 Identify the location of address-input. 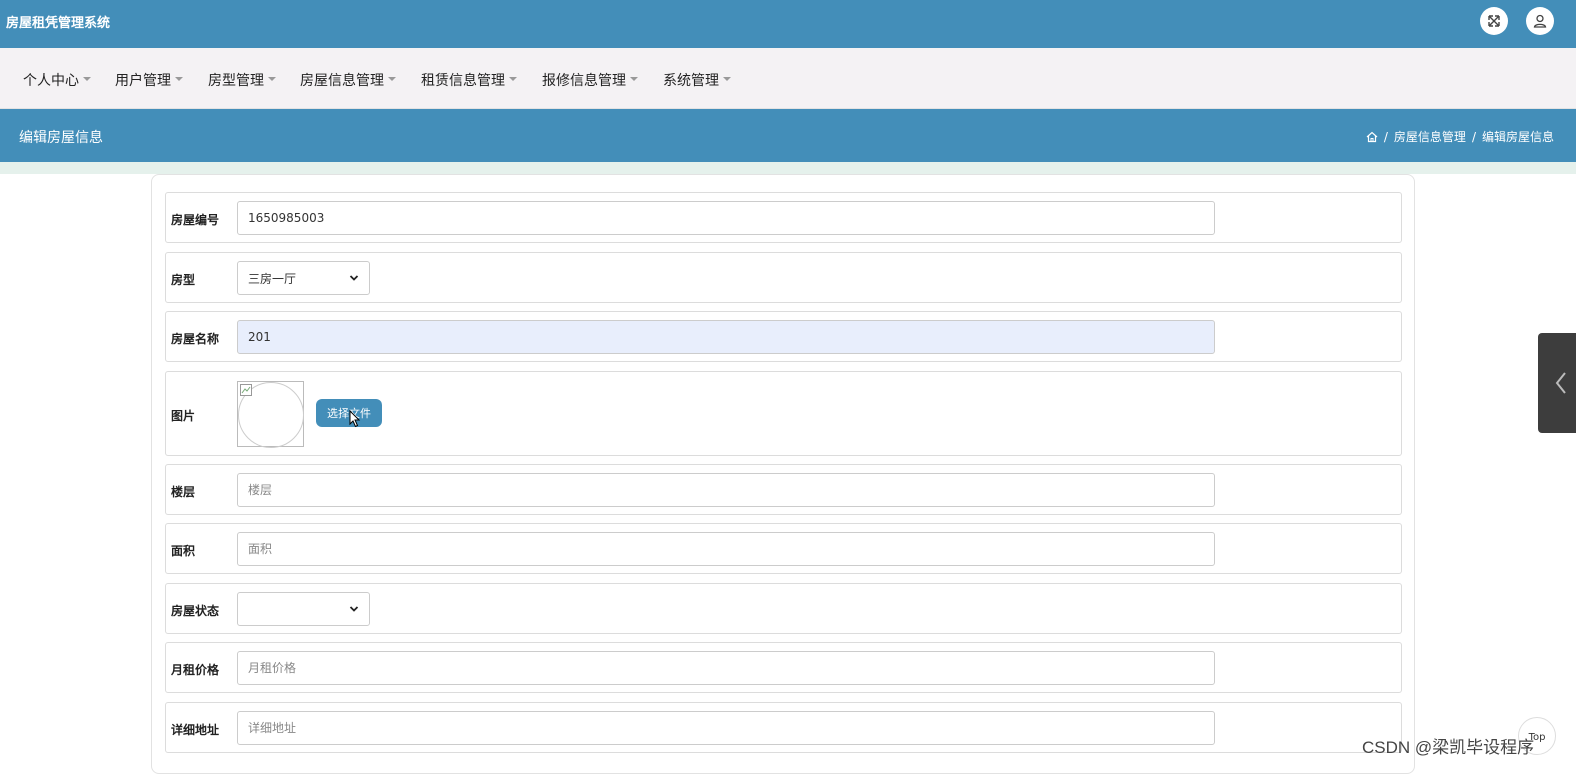
(726, 728).